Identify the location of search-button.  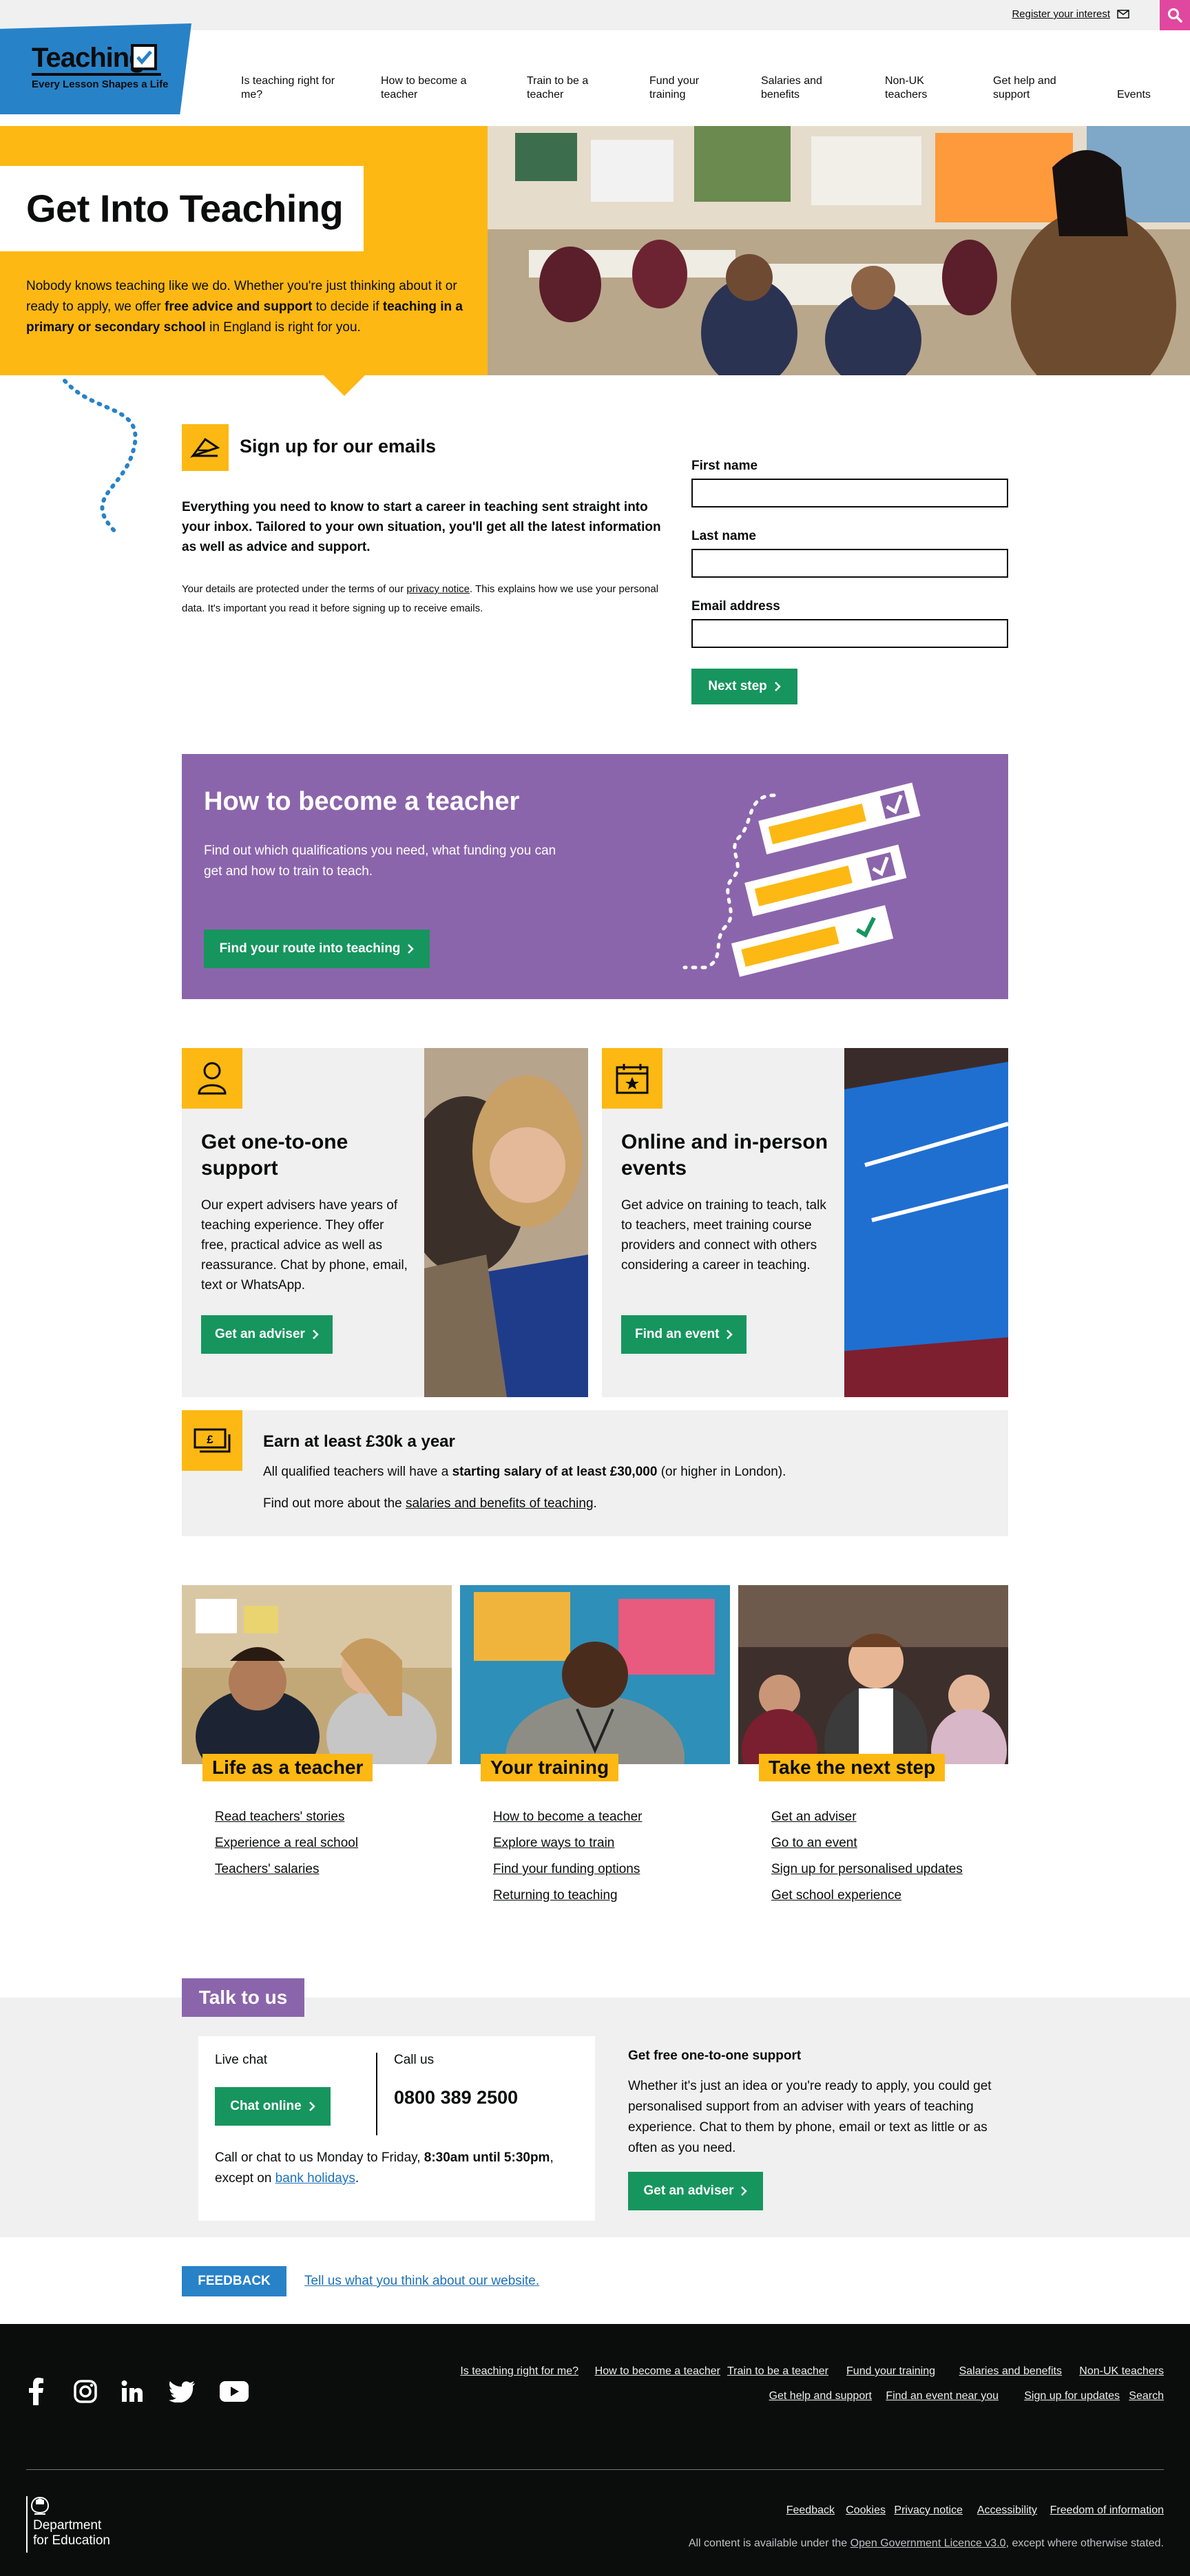
(1175, 15).